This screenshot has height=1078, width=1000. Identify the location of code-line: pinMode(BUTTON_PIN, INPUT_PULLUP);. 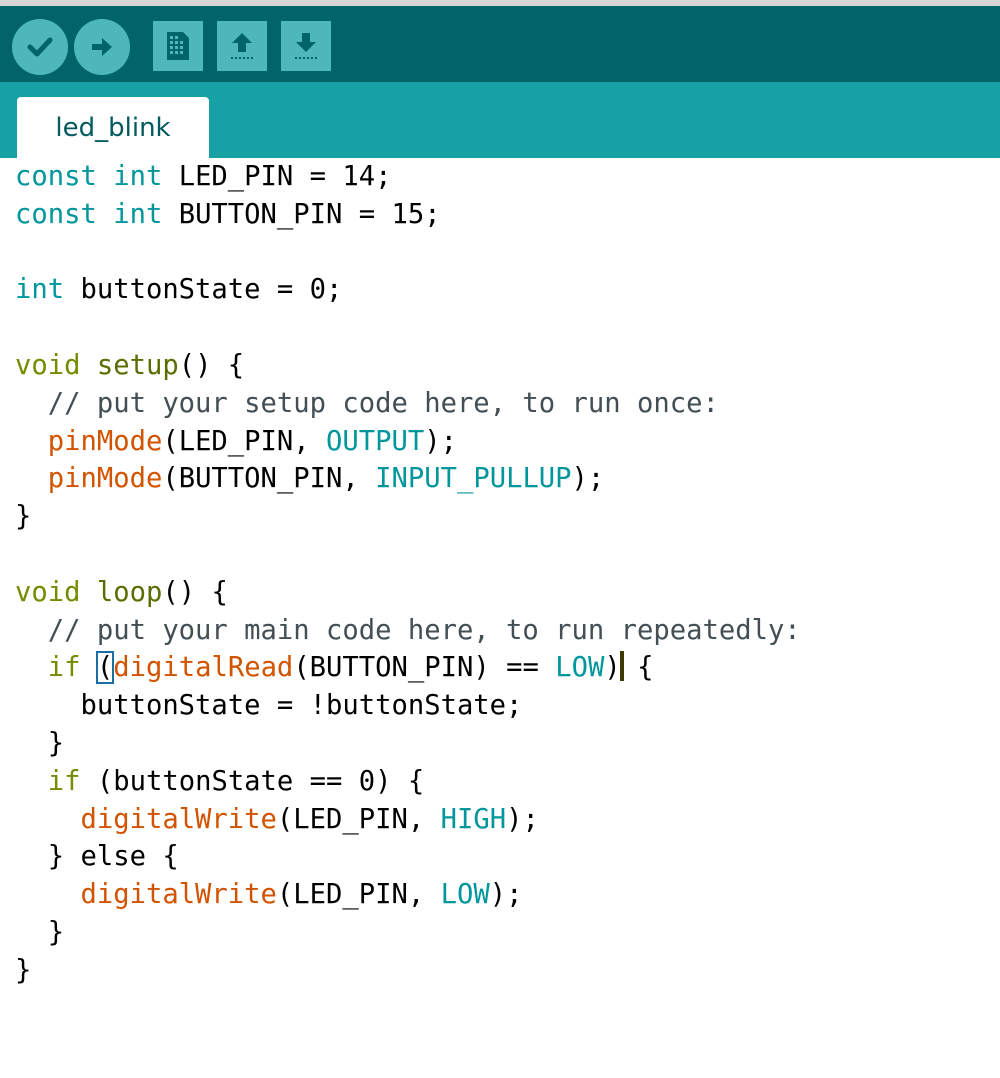
(408, 479).